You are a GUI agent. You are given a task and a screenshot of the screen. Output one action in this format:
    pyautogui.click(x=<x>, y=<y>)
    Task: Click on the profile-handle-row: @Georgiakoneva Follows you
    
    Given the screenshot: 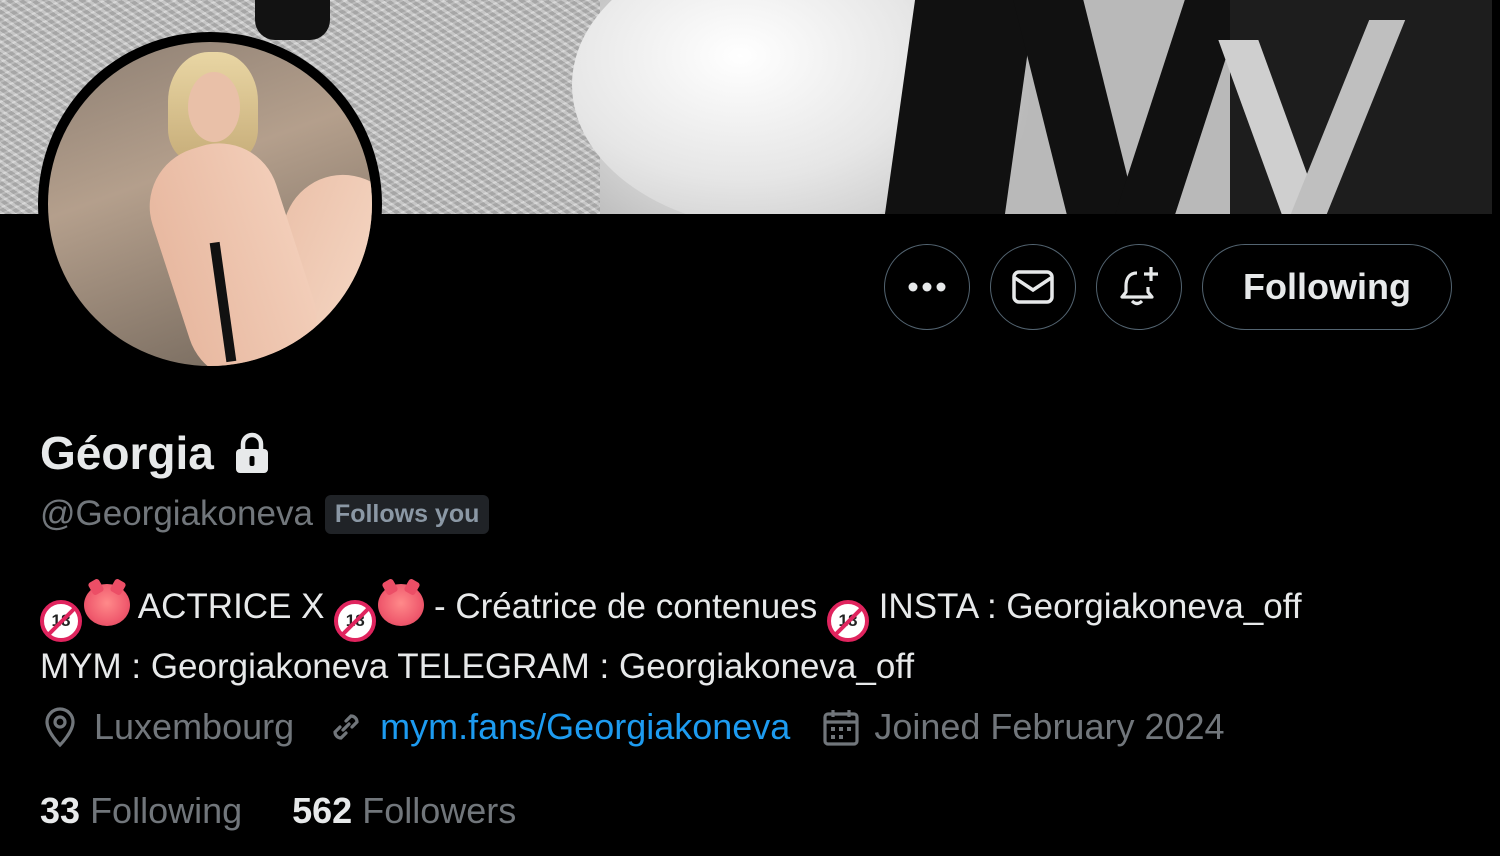 What is the action you would take?
    pyautogui.click(x=265, y=514)
    